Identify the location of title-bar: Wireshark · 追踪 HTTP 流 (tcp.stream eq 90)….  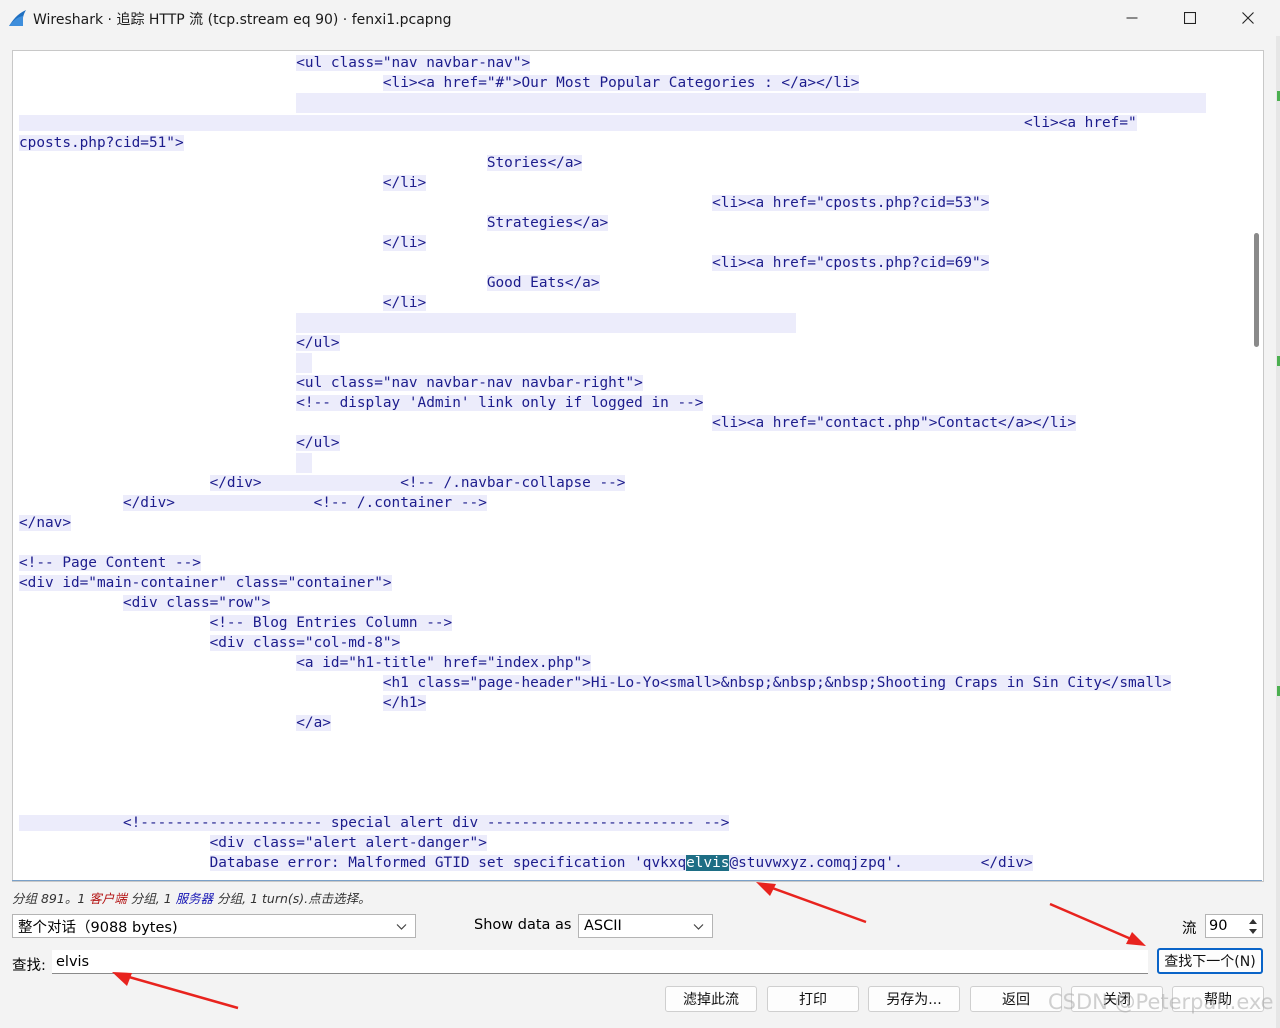
(640, 18).